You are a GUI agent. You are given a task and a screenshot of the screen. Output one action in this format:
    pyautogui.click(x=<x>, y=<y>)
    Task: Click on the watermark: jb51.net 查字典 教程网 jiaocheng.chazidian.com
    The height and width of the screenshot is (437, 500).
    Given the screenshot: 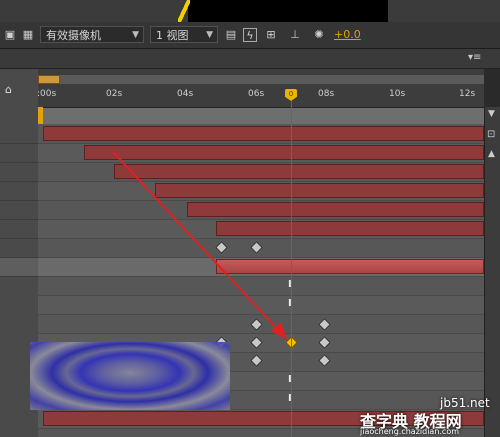 What is the action you would take?
    pyautogui.click(x=430, y=416)
    